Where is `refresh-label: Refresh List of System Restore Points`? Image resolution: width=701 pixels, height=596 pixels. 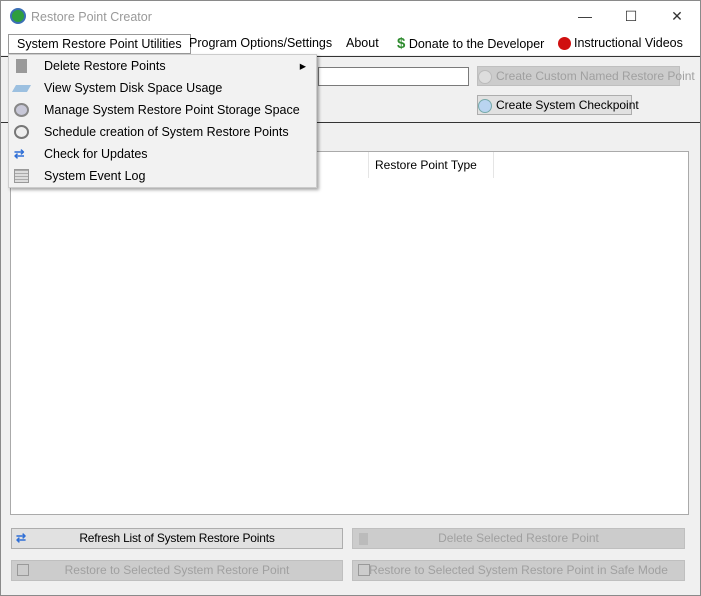
refresh-label: Refresh List of System Restore Points is located at coordinates (177, 538).